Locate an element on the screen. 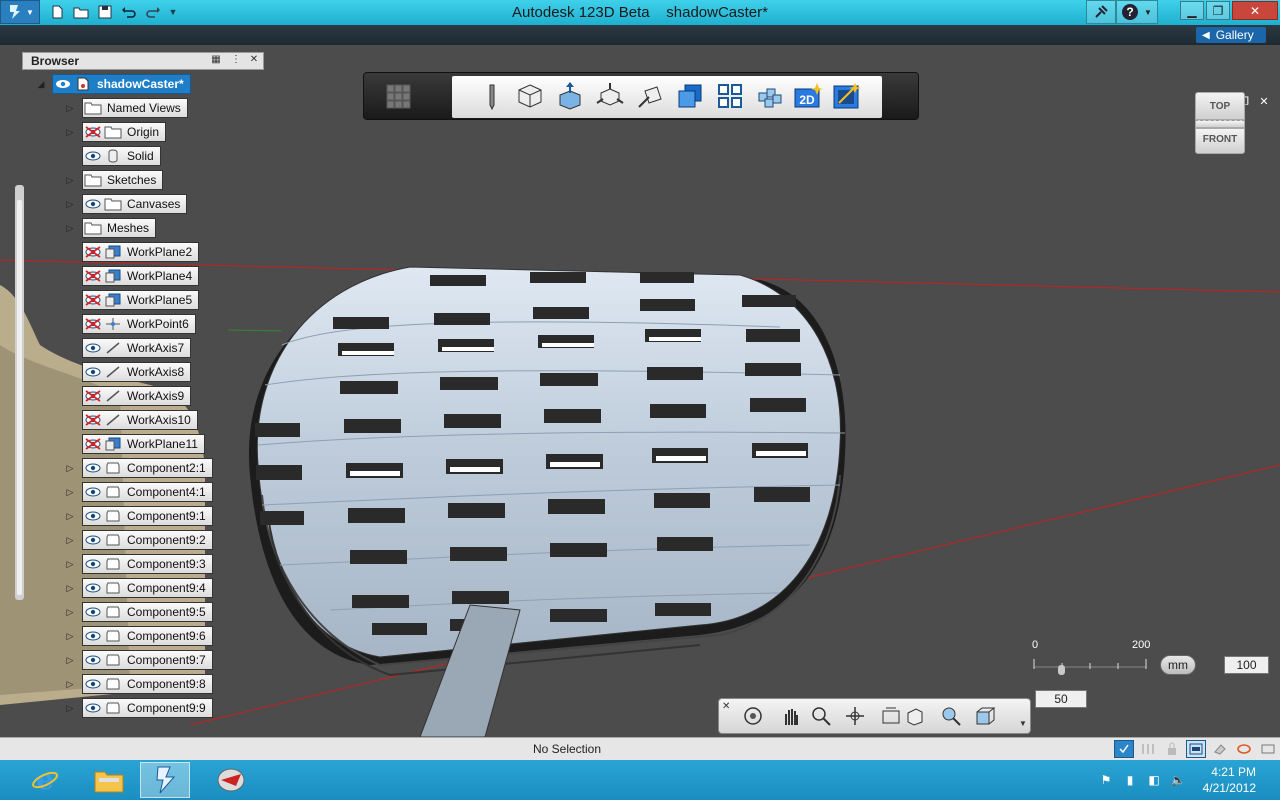 Image resolution: width=1280 pixels, height=800 pixels. browser-tree-row: WorkPoint6 is located at coordinates (130, 324).